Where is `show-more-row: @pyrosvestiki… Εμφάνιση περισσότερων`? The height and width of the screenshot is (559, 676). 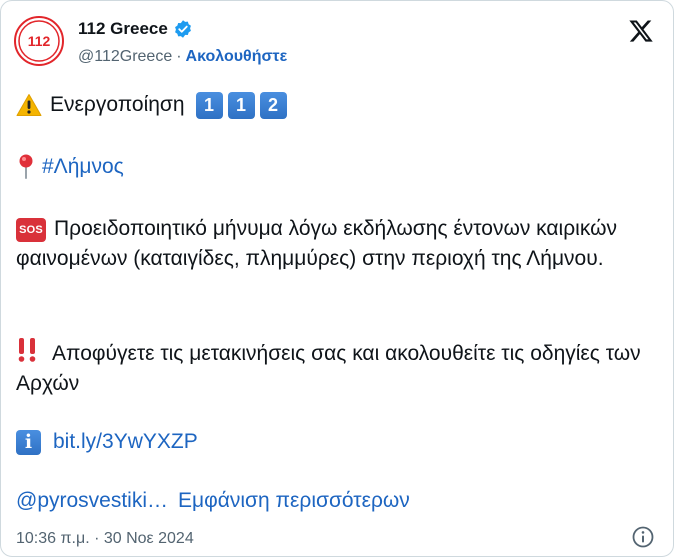 show-more-row: @pyrosvestiki… Εμφάνιση περισσότερων is located at coordinates (213, 501).